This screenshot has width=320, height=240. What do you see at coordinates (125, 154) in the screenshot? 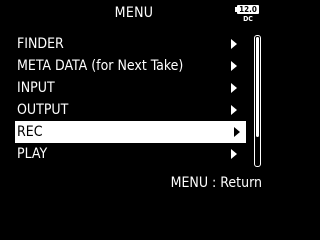
I see `menu-item-play: PLAY` at bounding box center [125, 154].